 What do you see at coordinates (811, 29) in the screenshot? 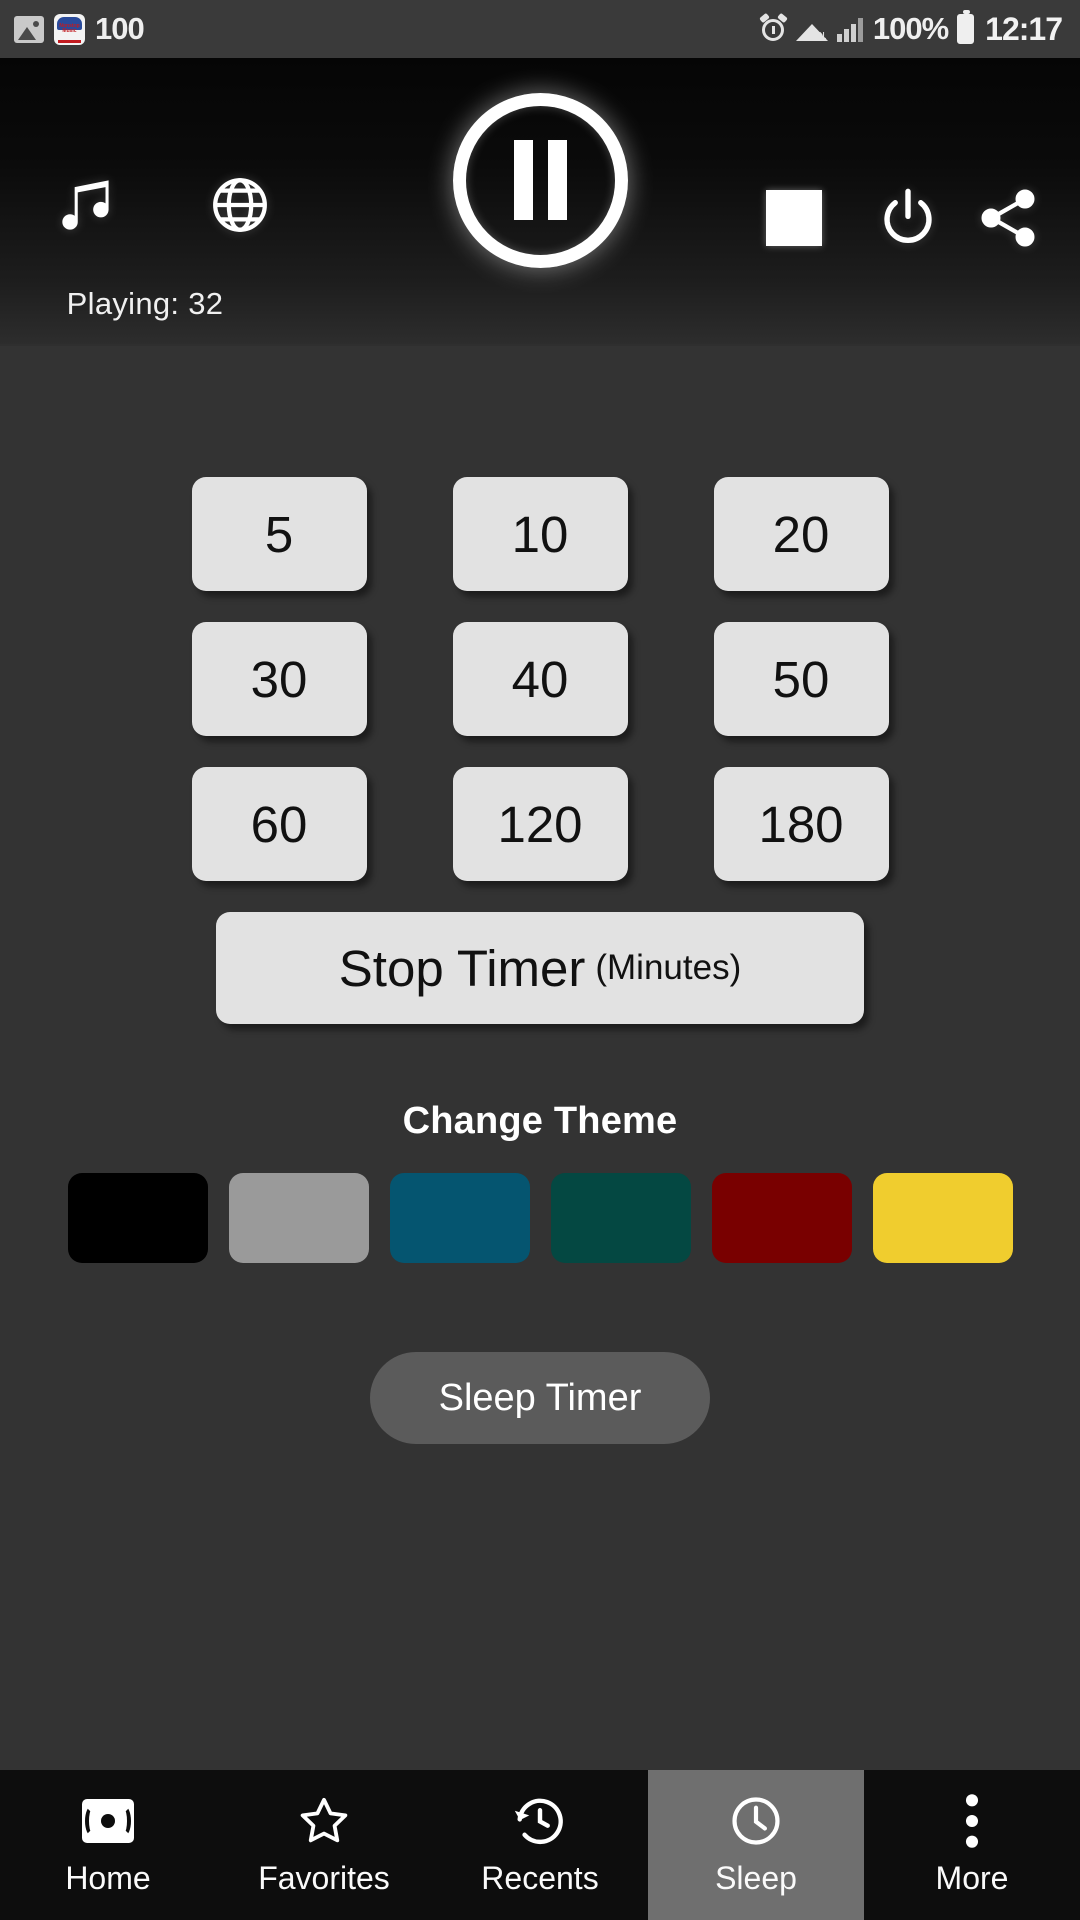
I see `wifi-icon: ⇅` at bounding box center [811, 29].